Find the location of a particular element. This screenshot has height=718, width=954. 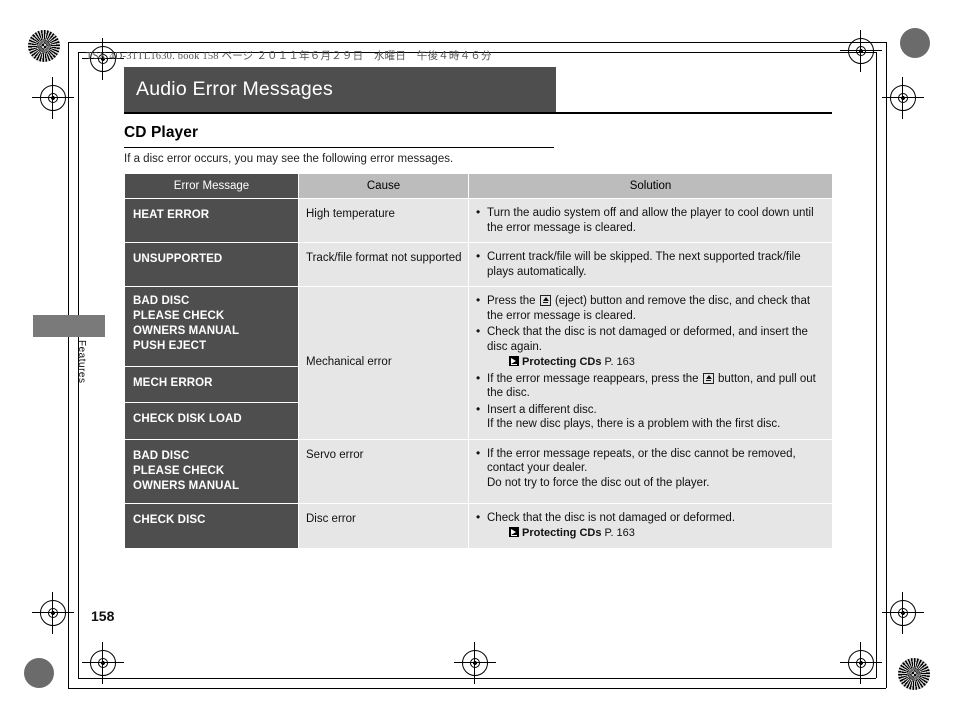

registration-target-top-right is located at coordinates (861, 51).